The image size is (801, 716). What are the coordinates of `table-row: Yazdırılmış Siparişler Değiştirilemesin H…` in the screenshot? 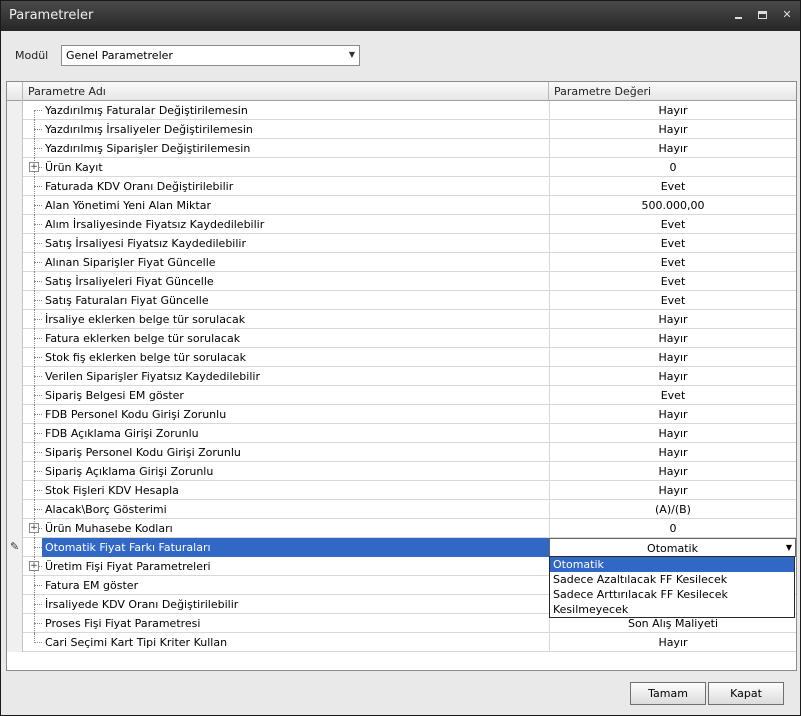 It's located at (401, 148).